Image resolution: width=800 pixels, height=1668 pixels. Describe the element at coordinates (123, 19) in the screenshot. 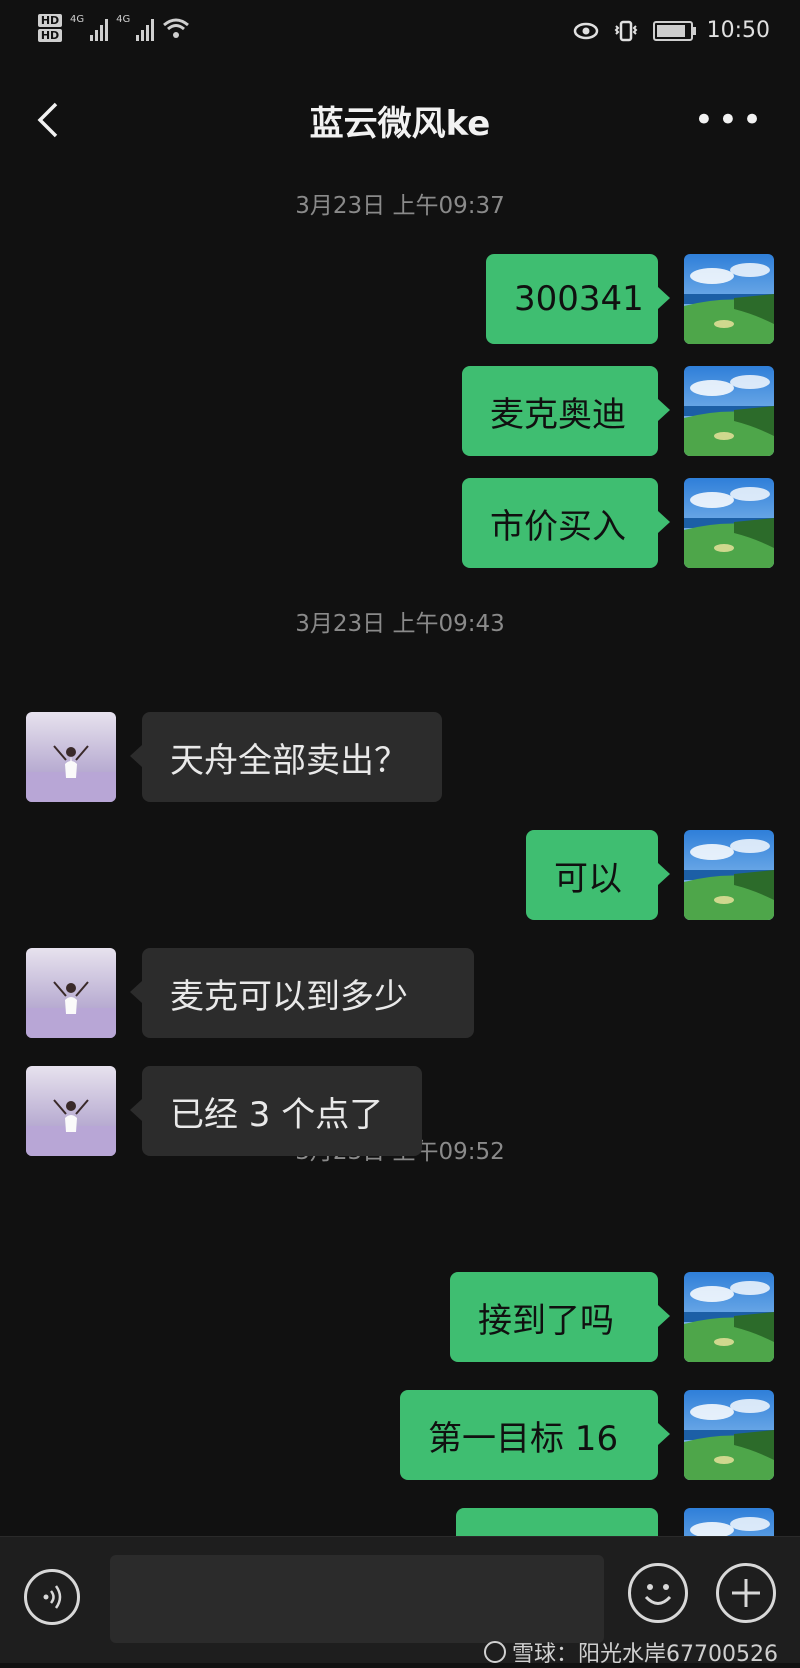

I see `network-label-2: 4G` at that location.